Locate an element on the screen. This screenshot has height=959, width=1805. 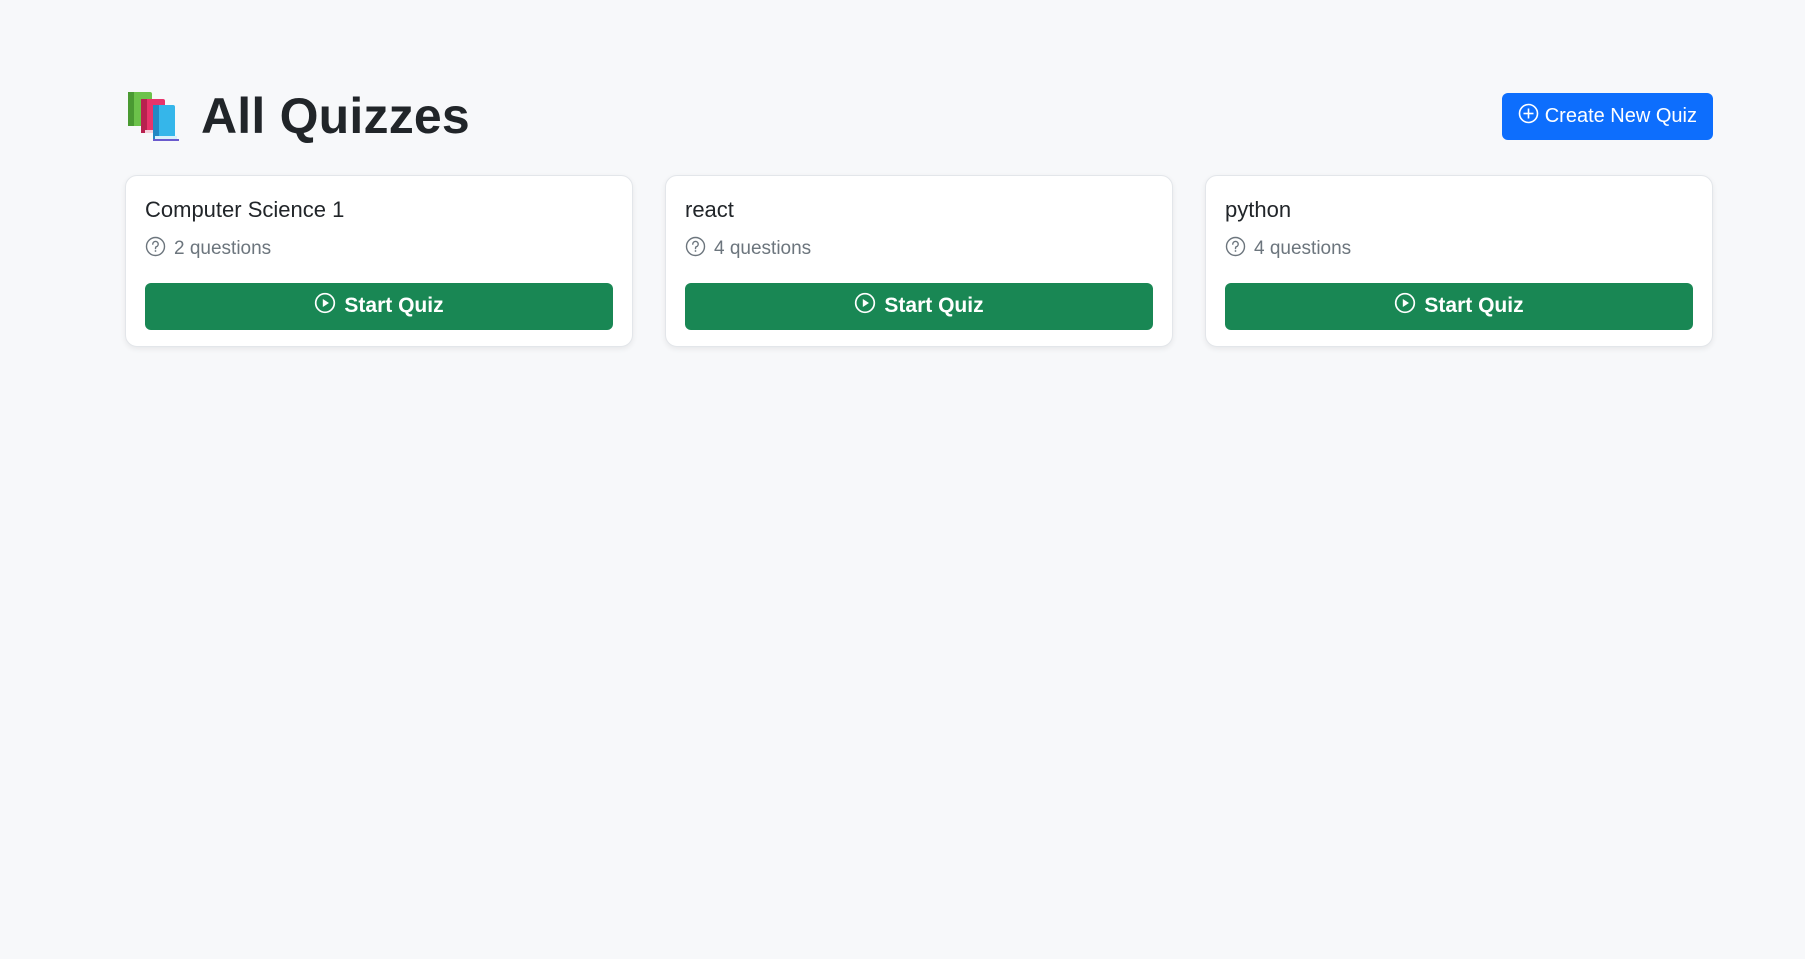
create-new-quiz-button: Create New Quiz is located at coordinates (1607, 116).